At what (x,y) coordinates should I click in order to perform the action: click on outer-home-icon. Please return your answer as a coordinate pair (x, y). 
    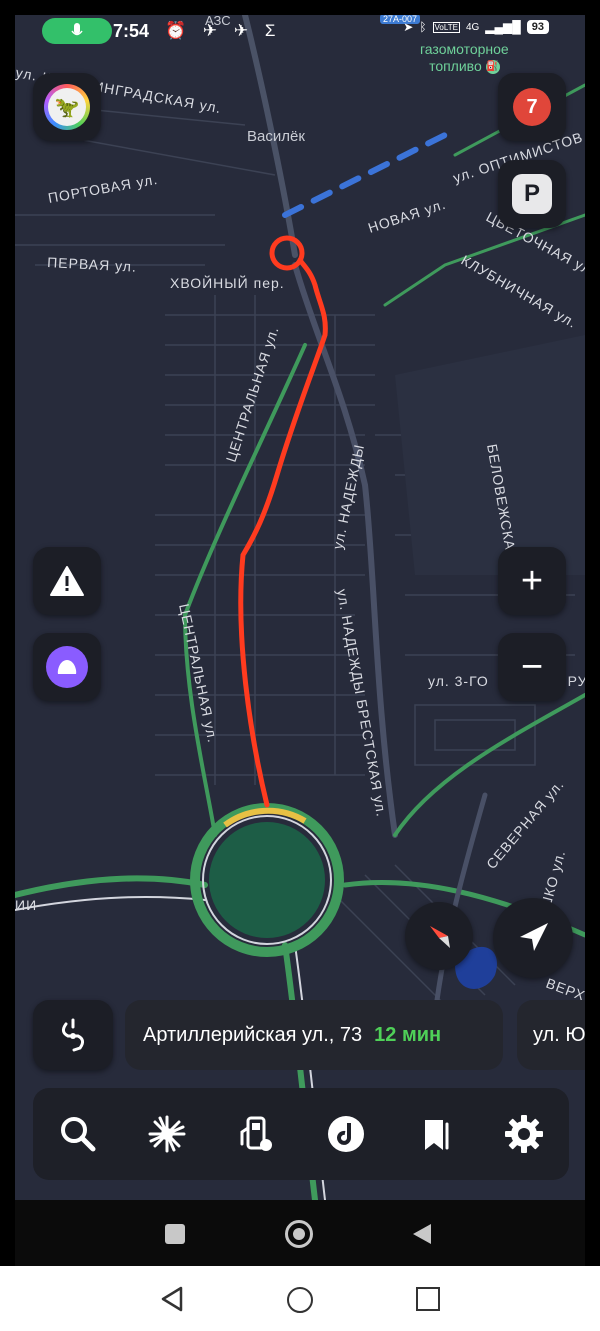
    Looking at the image, I should click on (300, 1300).